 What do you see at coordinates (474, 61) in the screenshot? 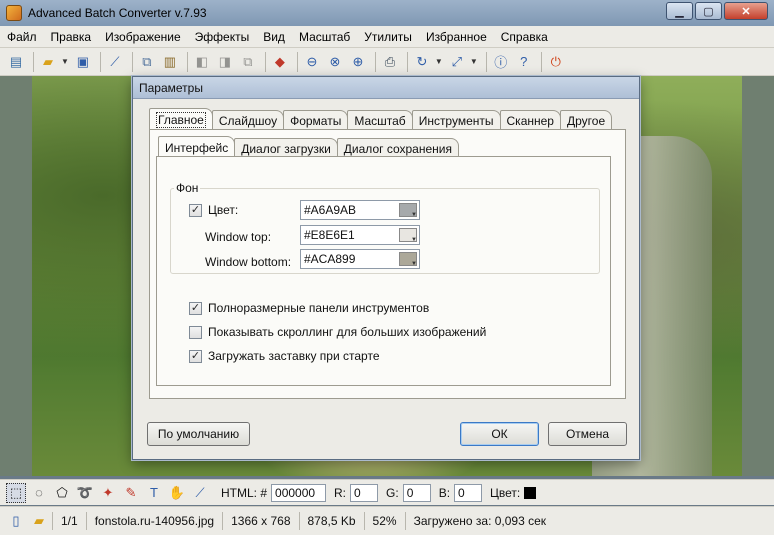
I see `resize-dropdown-icon: ▼` at bounding box center [474, 61].